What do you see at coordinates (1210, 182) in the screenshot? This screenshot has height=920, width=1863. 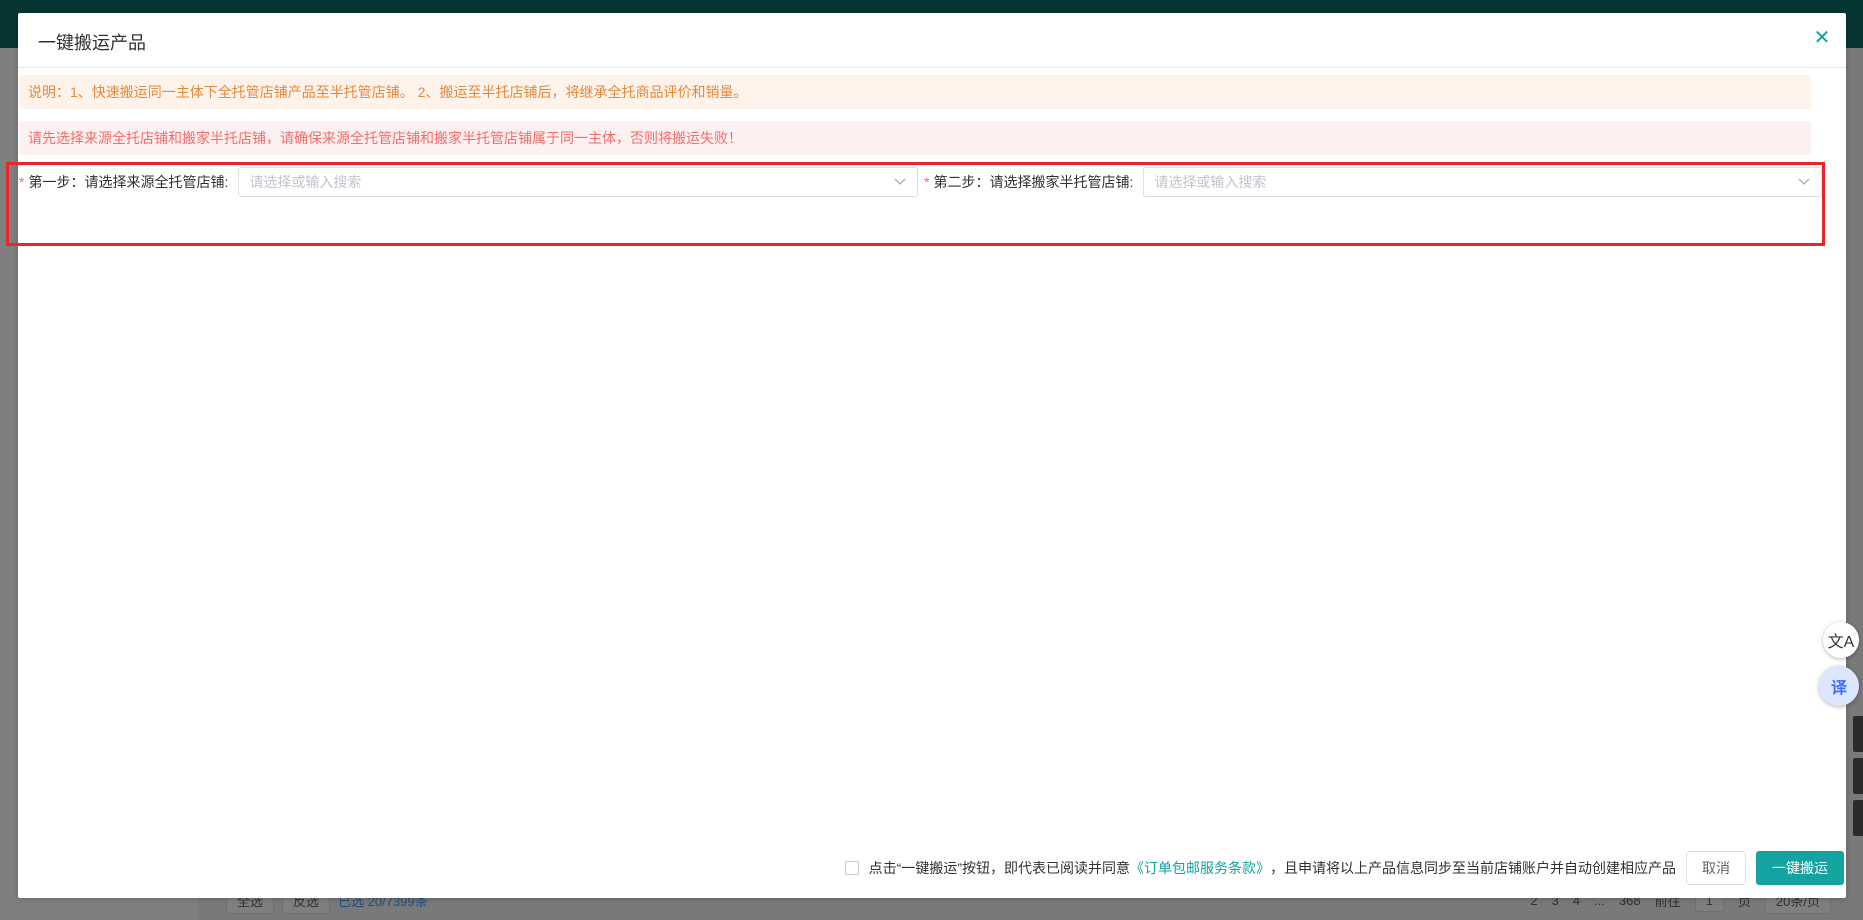 I see `target-store-placeholder: 请选择或输入搜索` at bounding box center [1210, 182].